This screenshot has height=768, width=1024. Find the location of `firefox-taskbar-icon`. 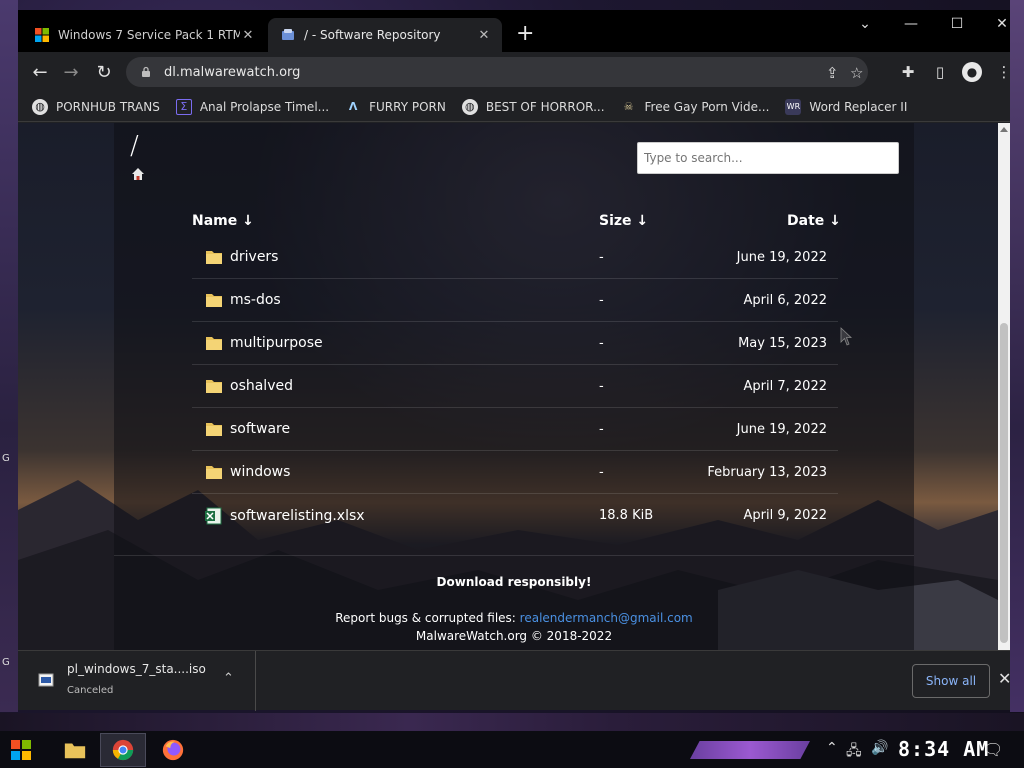

firefox-taskbar-icon is located at coordinates (173, 750).